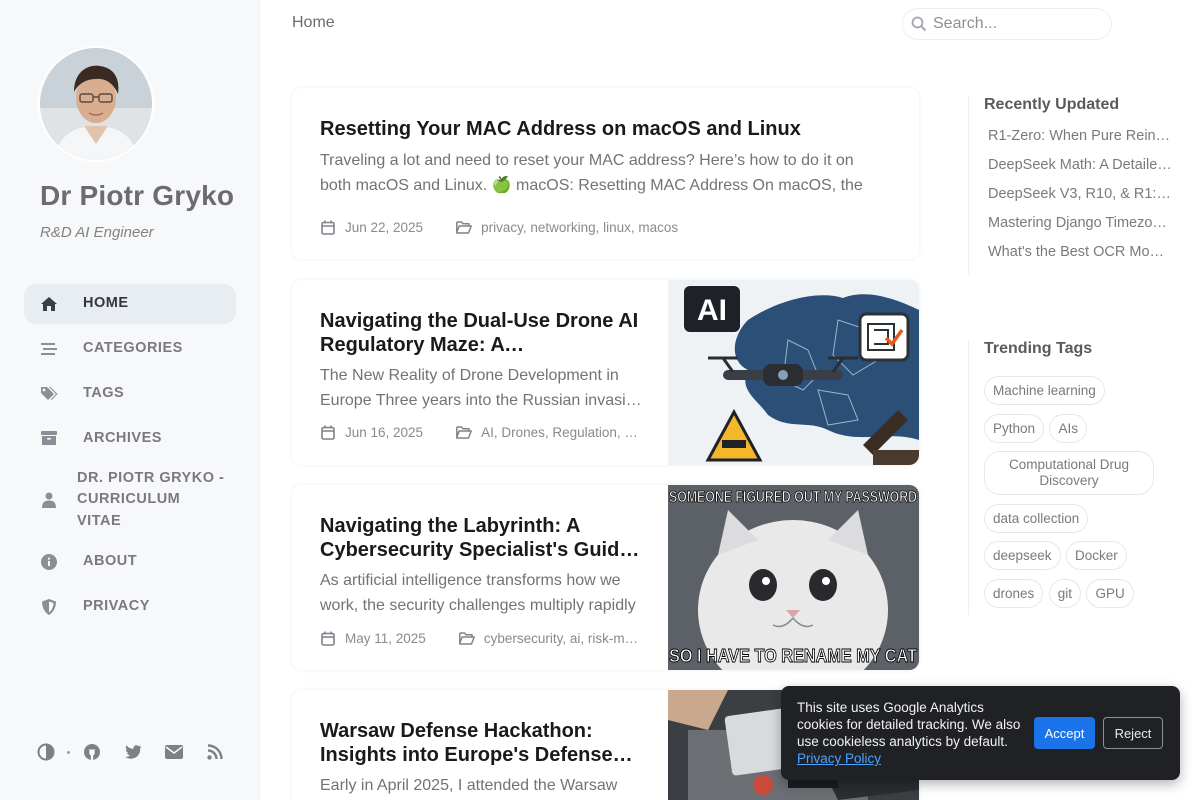  I want to click on ai-badge-text: AI, so click(712, 310).